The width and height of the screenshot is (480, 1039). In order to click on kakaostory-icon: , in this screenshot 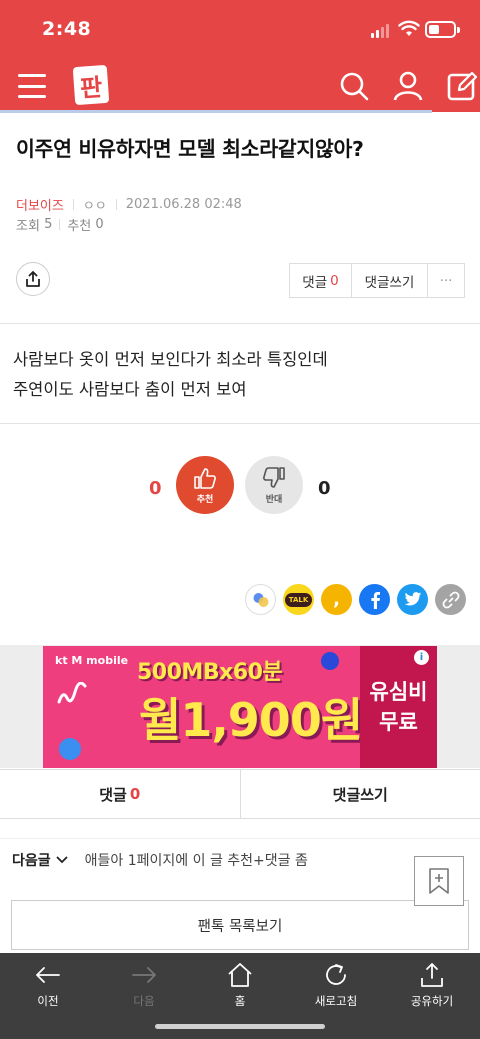, I will do `click(336, 599)`.